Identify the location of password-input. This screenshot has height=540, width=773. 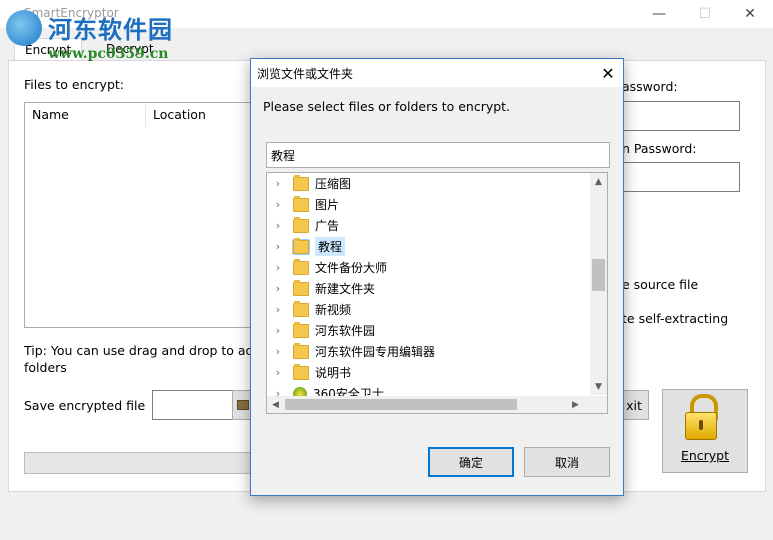
(680, 116).